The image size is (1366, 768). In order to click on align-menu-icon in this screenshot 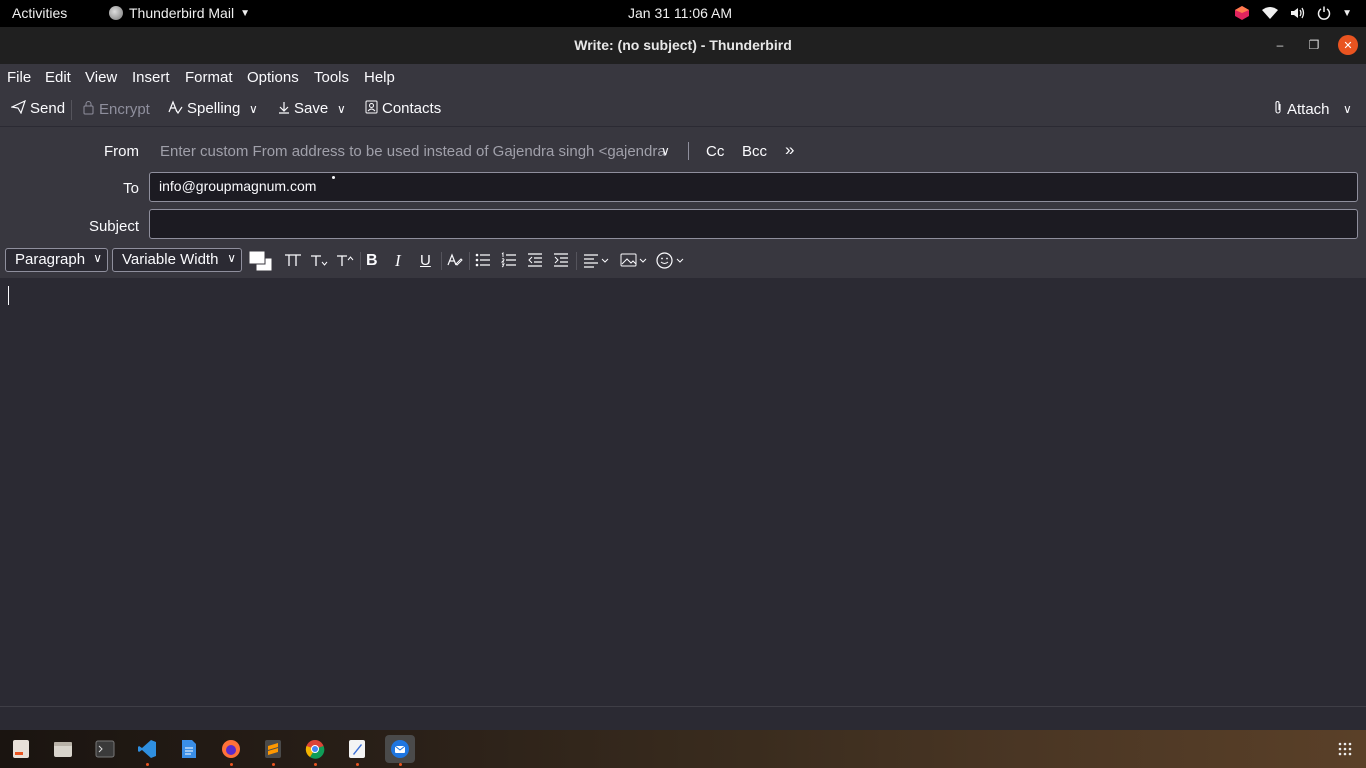, I will do `click(597, 262)`.